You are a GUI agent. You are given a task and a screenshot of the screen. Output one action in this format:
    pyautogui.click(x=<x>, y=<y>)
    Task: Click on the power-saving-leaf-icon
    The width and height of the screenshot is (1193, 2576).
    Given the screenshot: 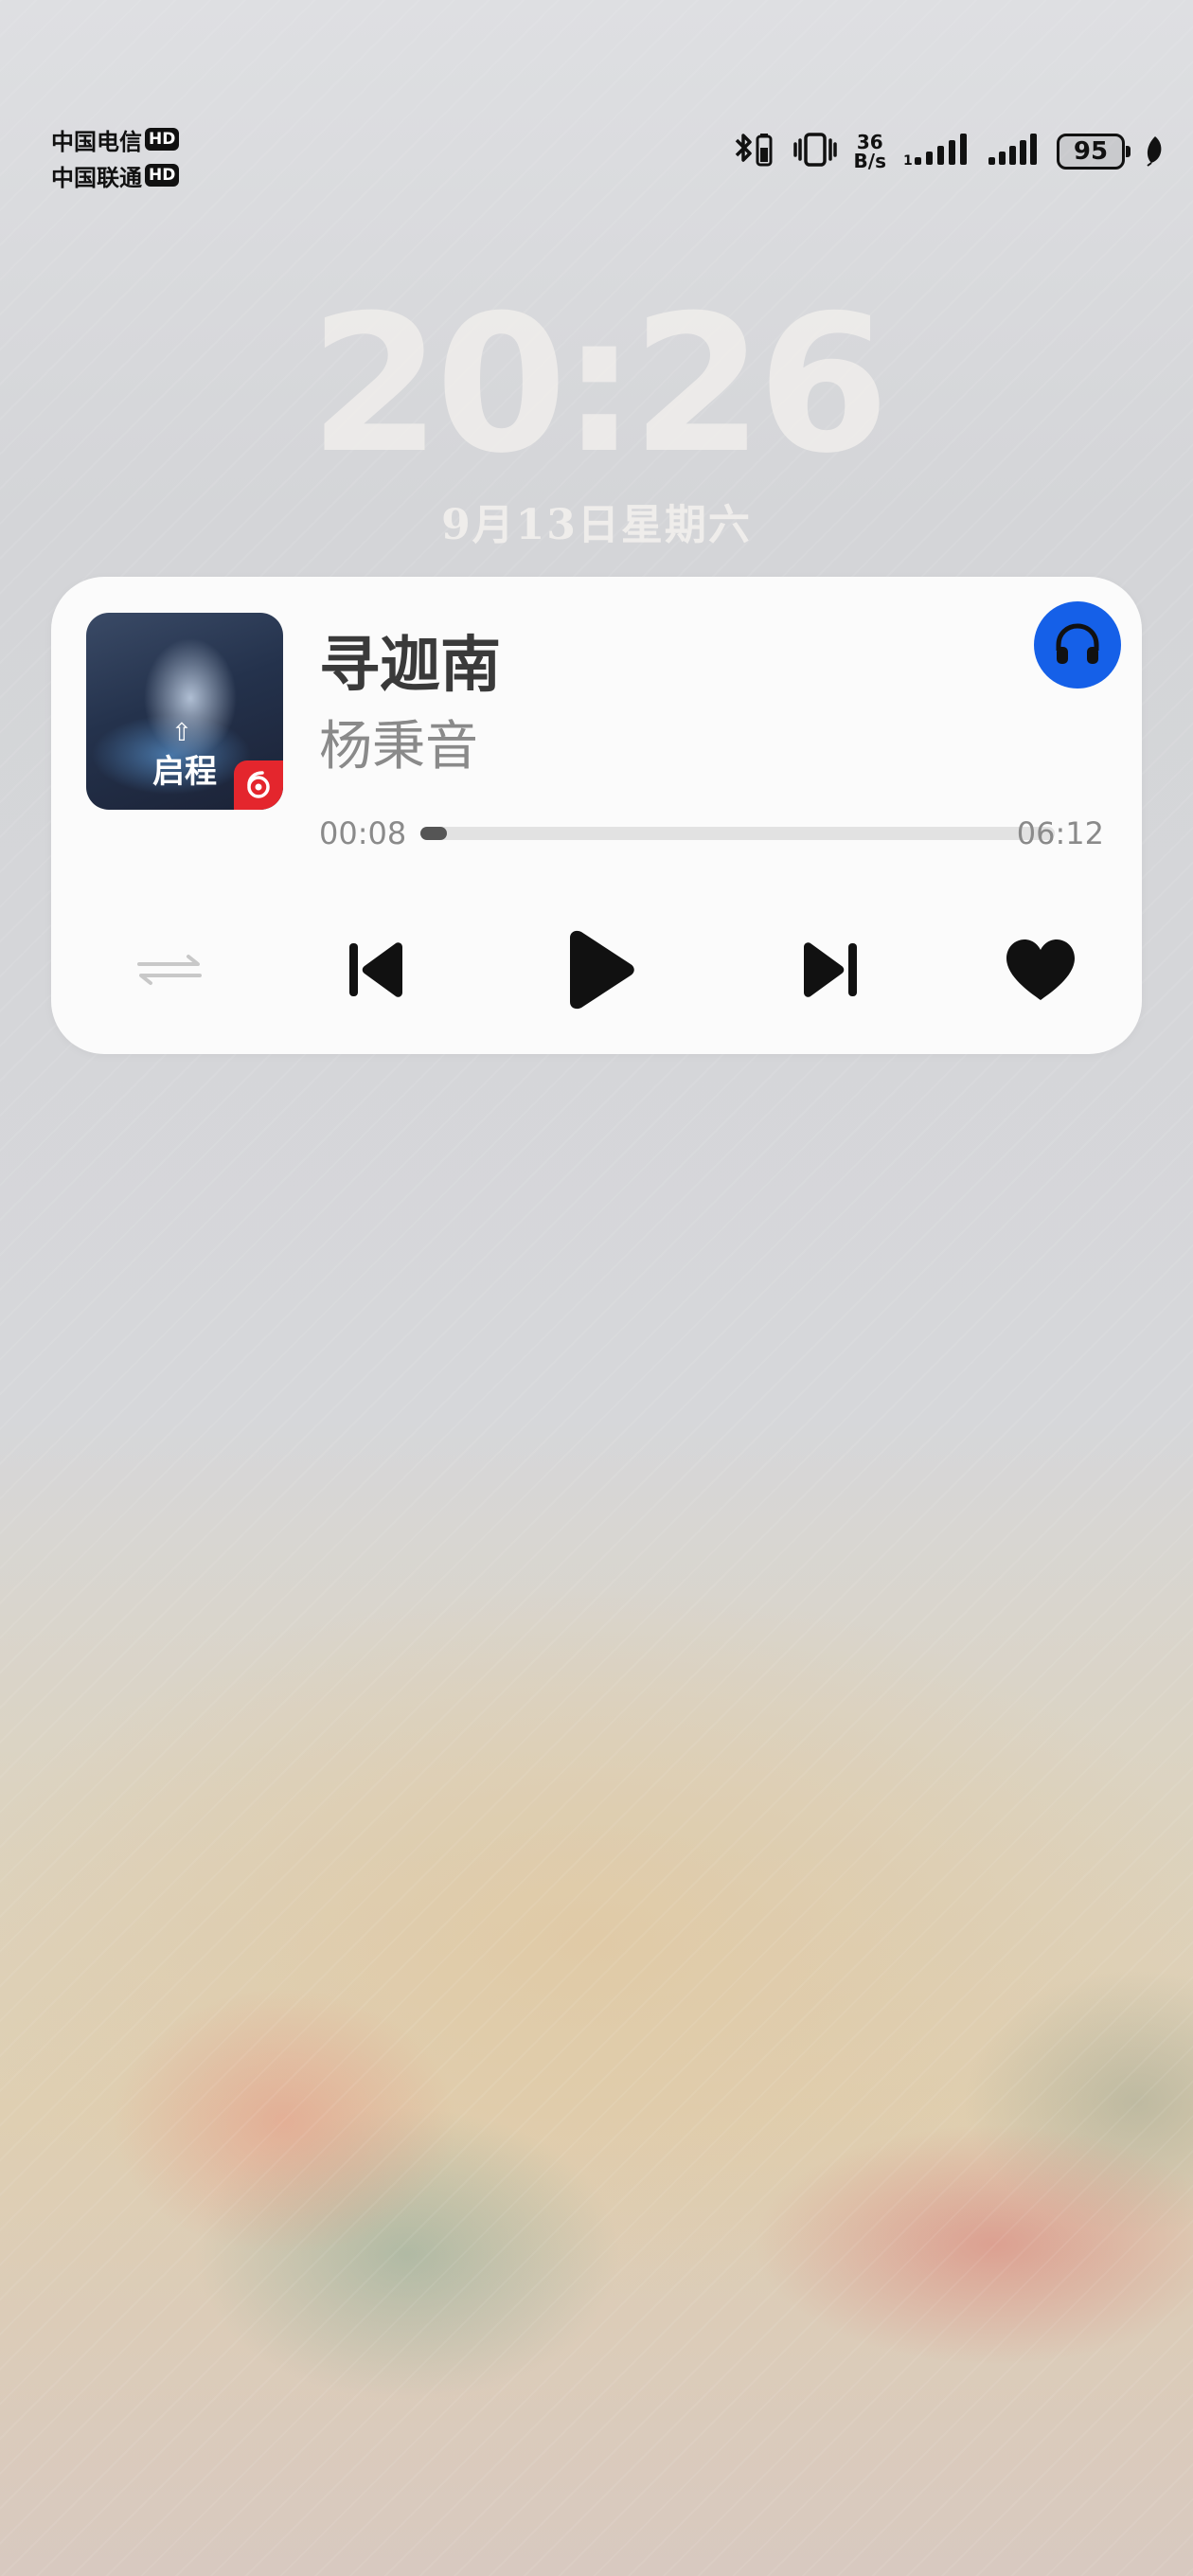 What is the action you would take?
    pyautogui.click(x=1153, y=151)
    